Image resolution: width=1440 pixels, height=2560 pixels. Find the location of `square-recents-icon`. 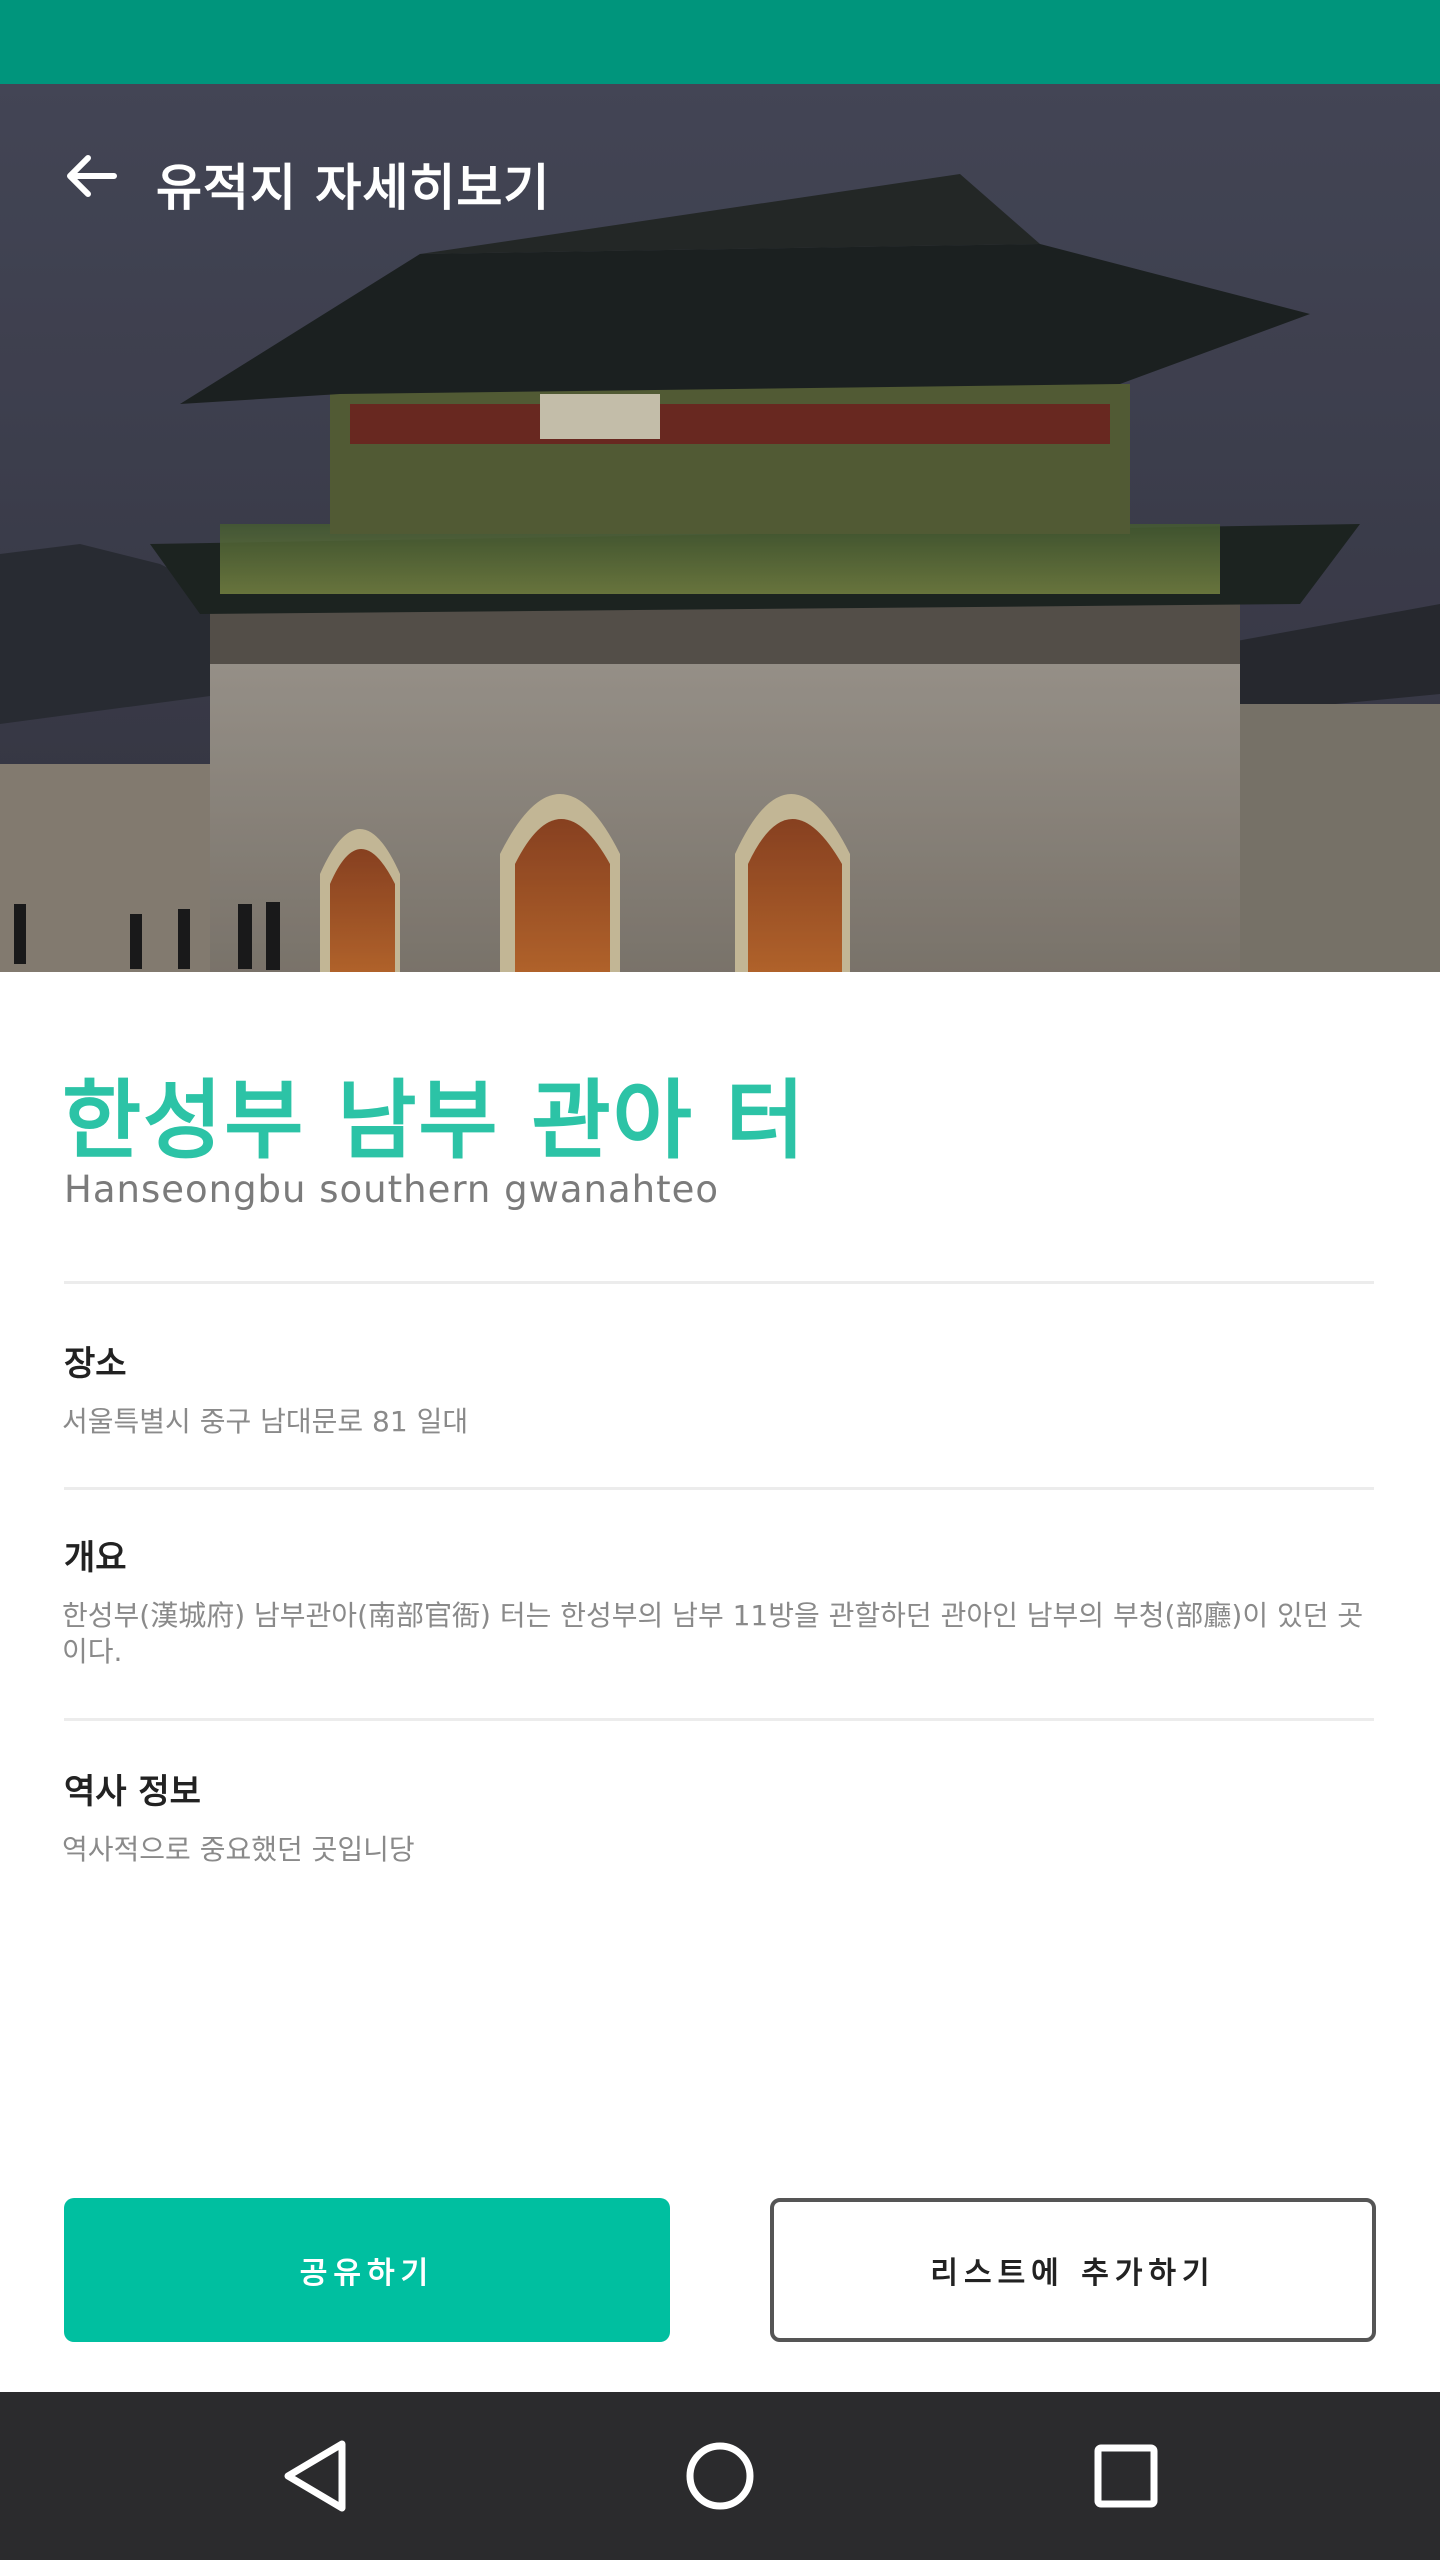

square-recents-icon is located at coordinates (1126, 2476).